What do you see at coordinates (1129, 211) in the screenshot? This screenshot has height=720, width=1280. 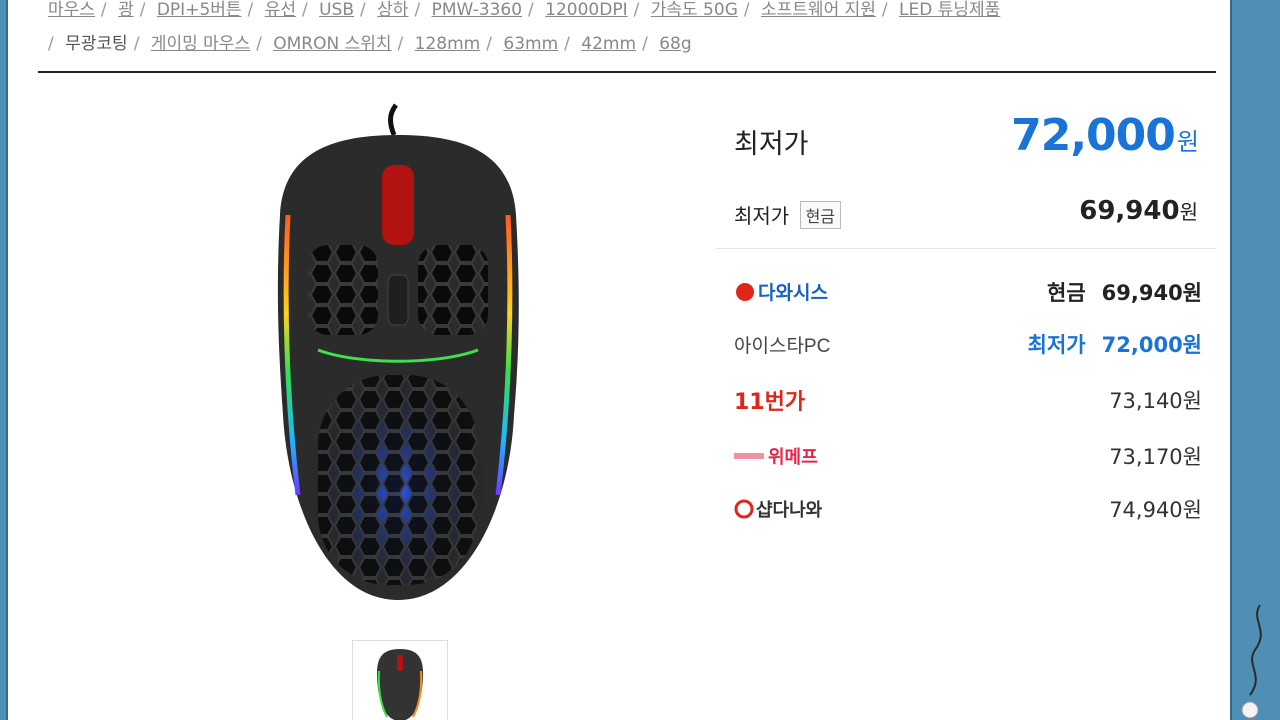 I see `cash-lowest-number: 69,940` at bounding box center [1129, 211].